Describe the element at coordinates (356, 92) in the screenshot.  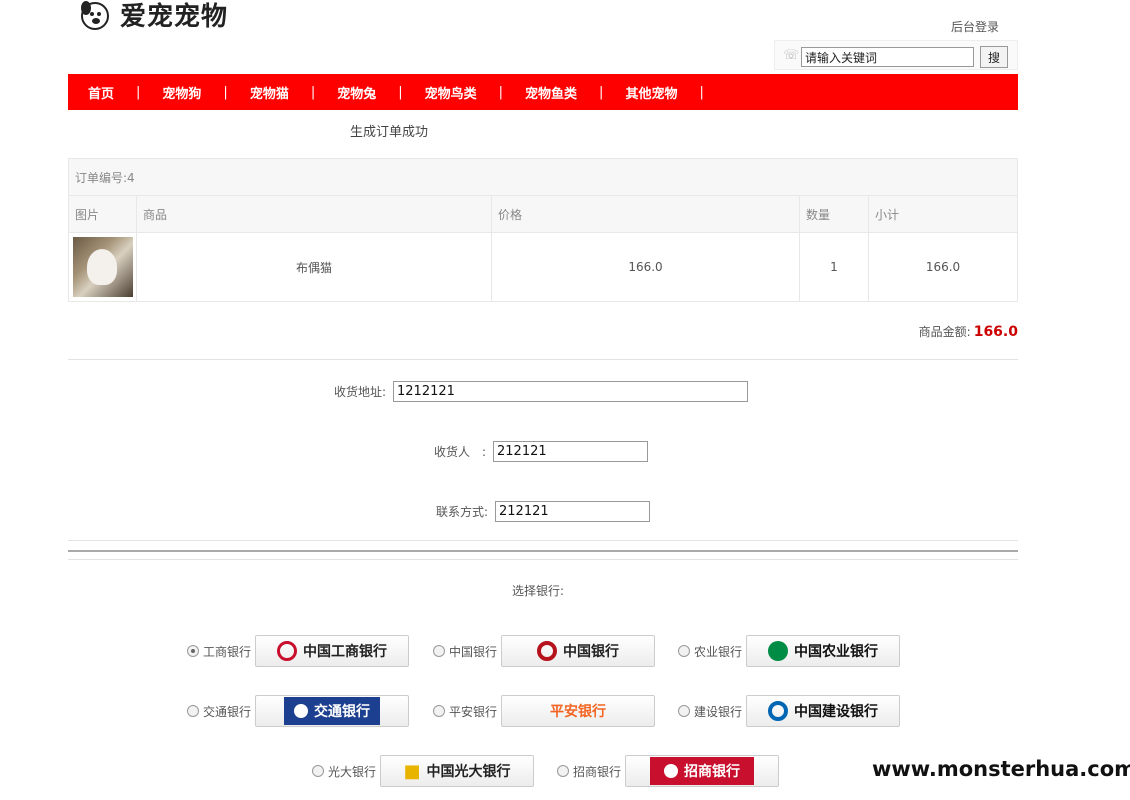
I see `nav-rabbits: 宠物兔` at that location.